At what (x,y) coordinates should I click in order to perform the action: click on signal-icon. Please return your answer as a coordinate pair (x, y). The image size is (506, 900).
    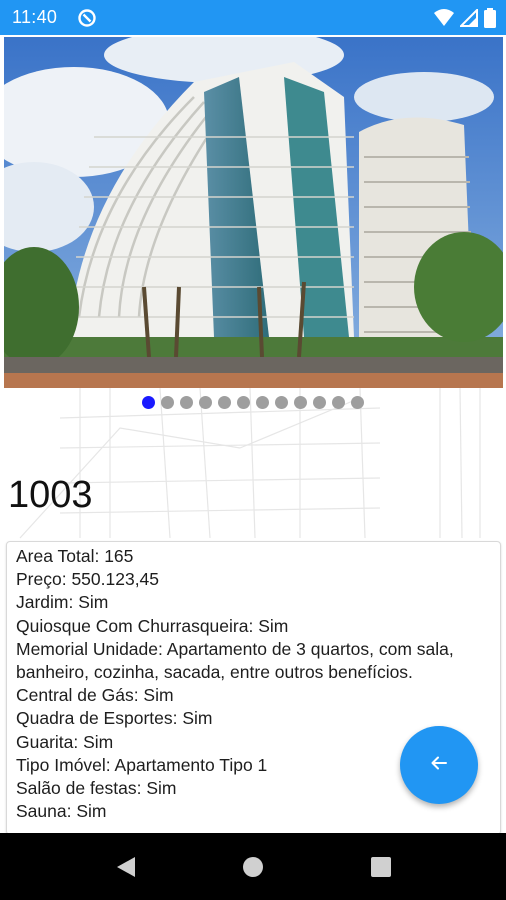
    Looking at the image, I should click on (468, 19).